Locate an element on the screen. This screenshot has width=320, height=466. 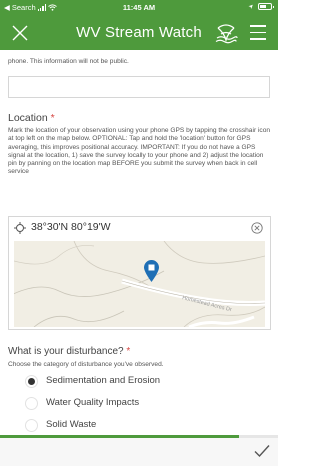
bottom-toolbar is located at coordinates (139, 452).